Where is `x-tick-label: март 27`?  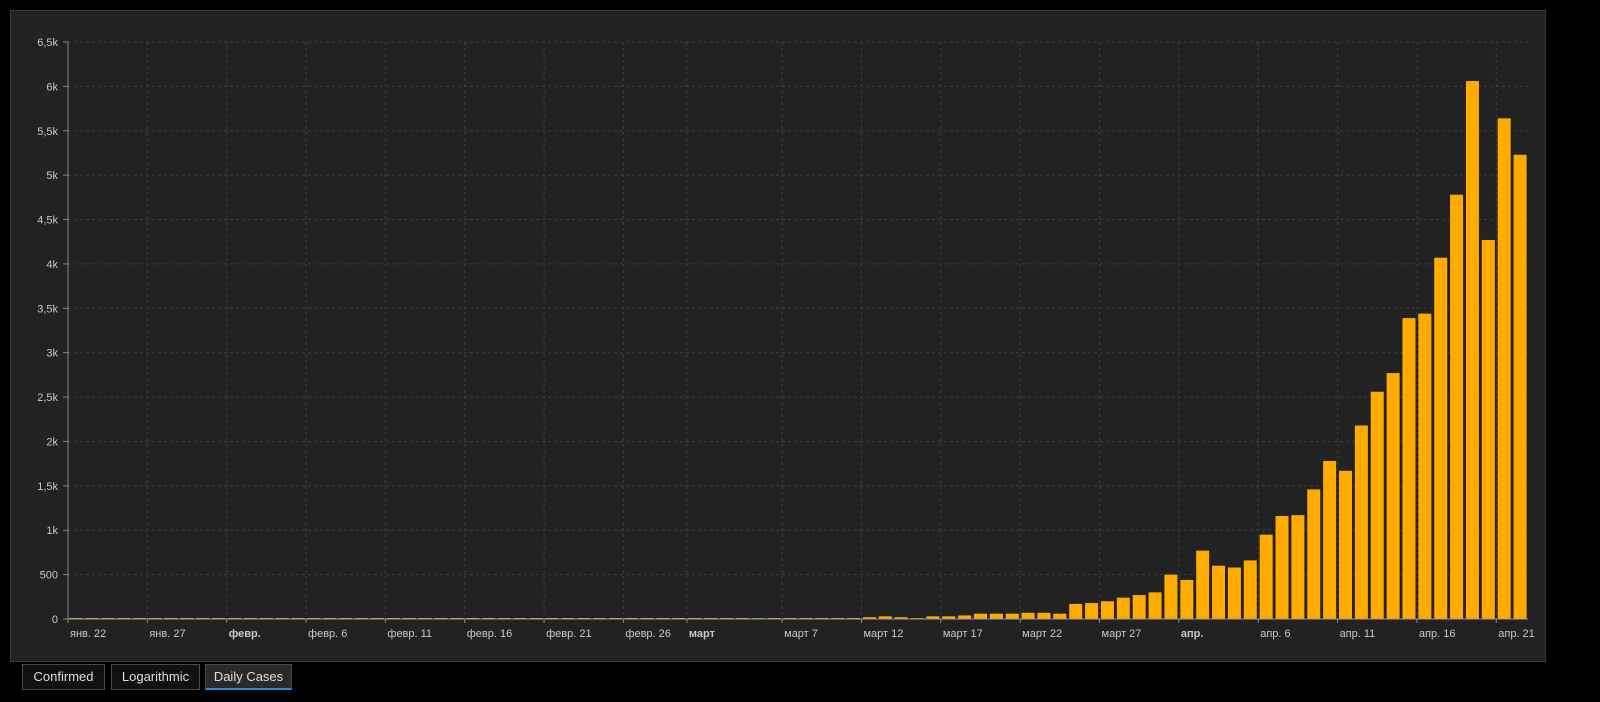 x-tick-label: март 27 is located at coordinates (1122, 634).